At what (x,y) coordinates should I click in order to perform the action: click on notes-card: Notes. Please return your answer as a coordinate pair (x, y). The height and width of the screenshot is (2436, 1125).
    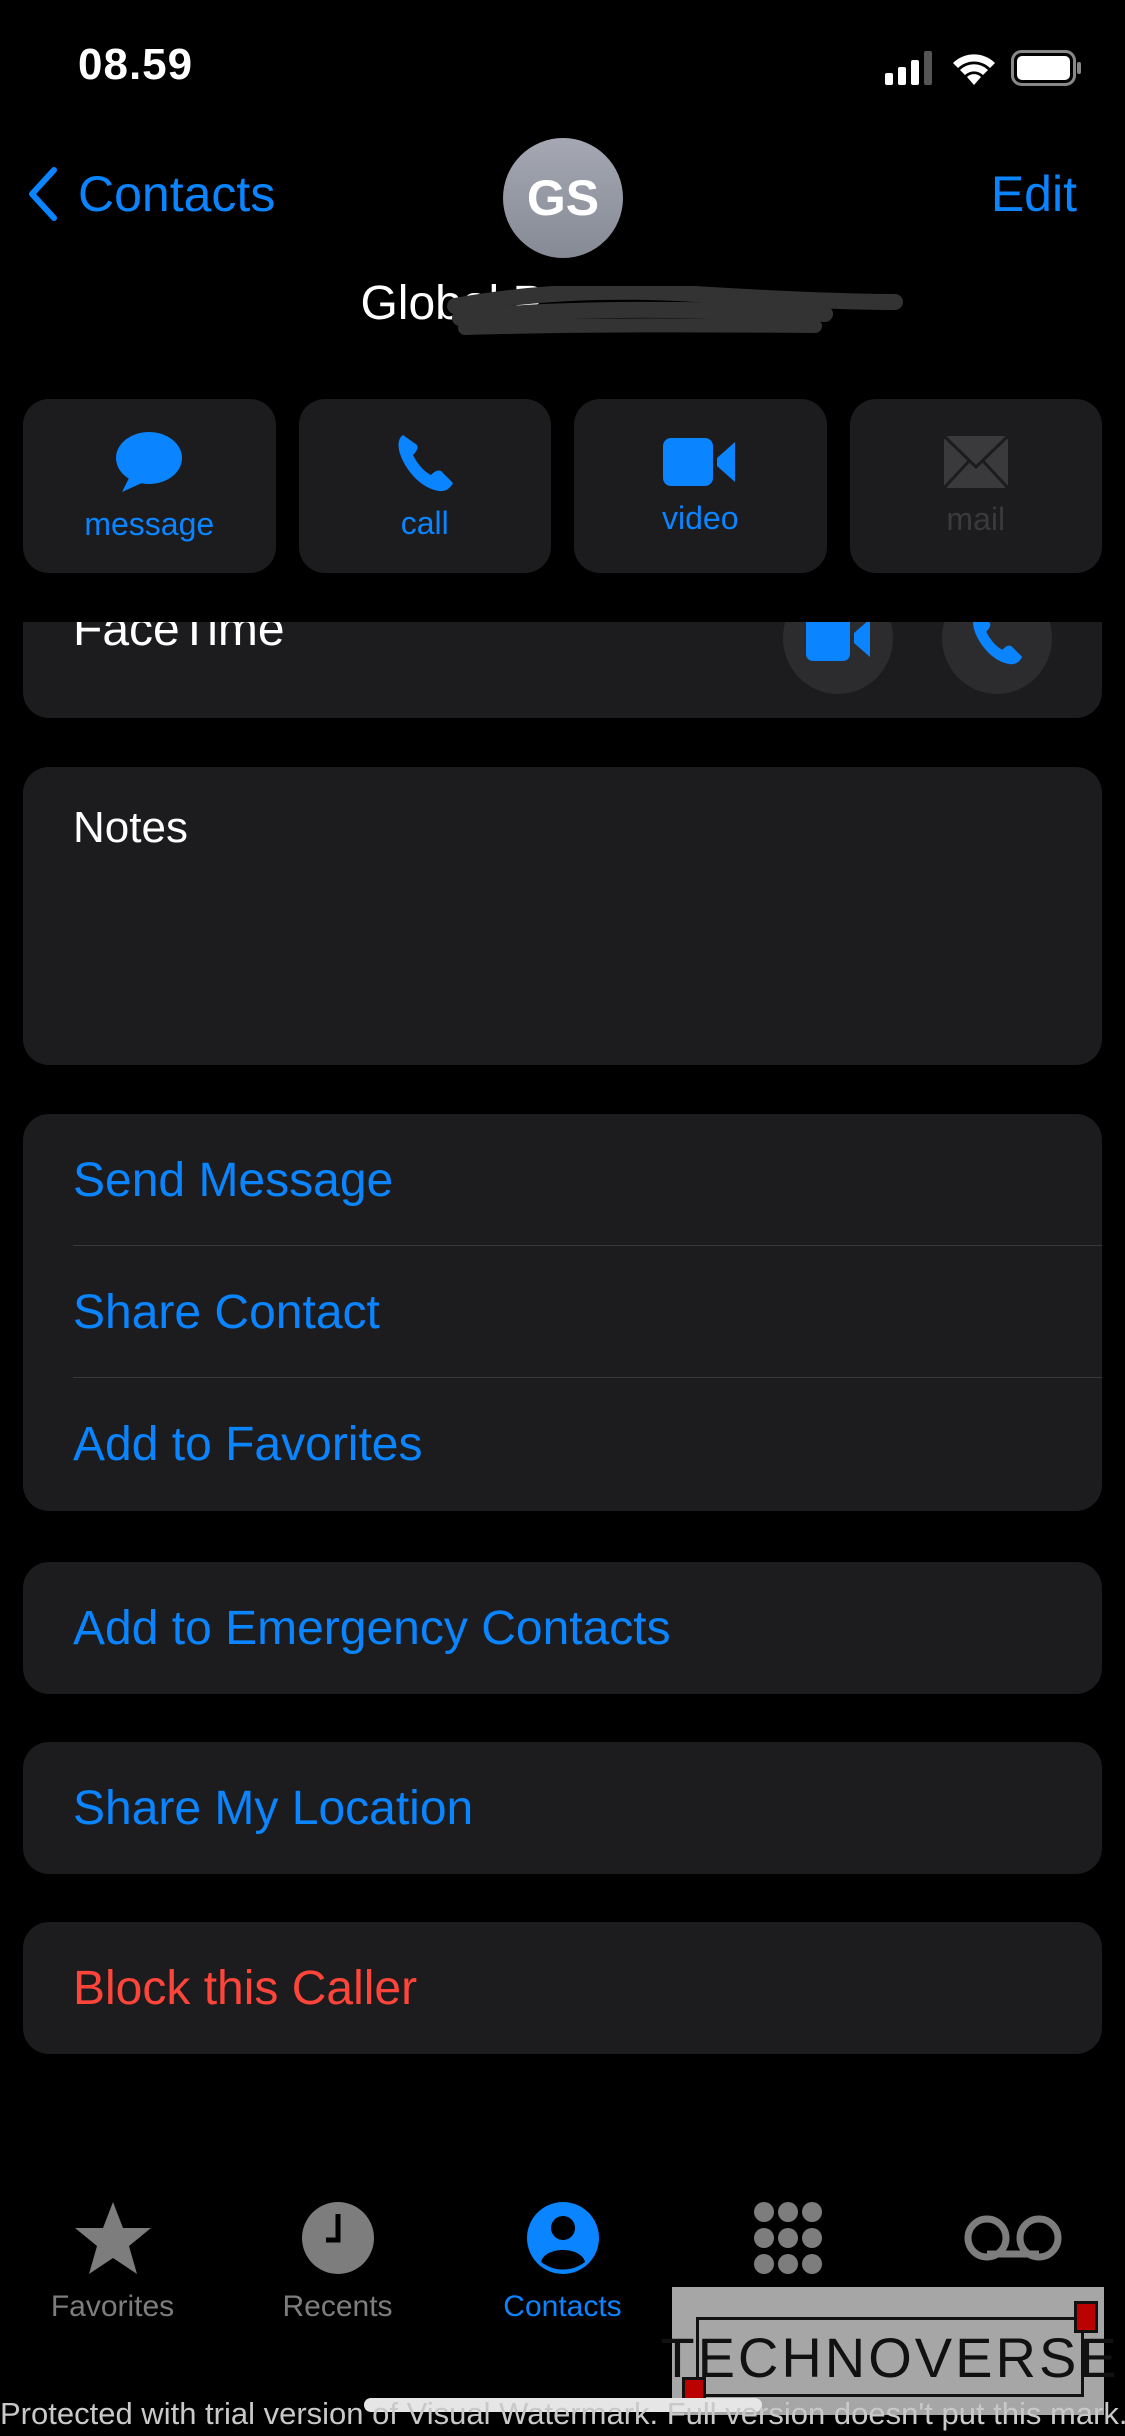
    Looking at the image, I should click on (562, 916).